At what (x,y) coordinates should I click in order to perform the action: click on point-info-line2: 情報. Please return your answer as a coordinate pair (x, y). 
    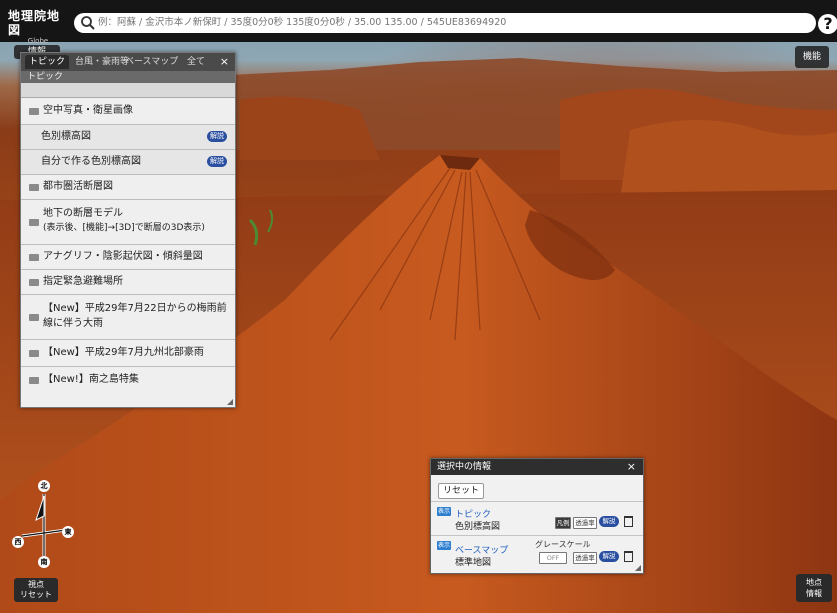
    Looking at the image, I should click on (814, 593).